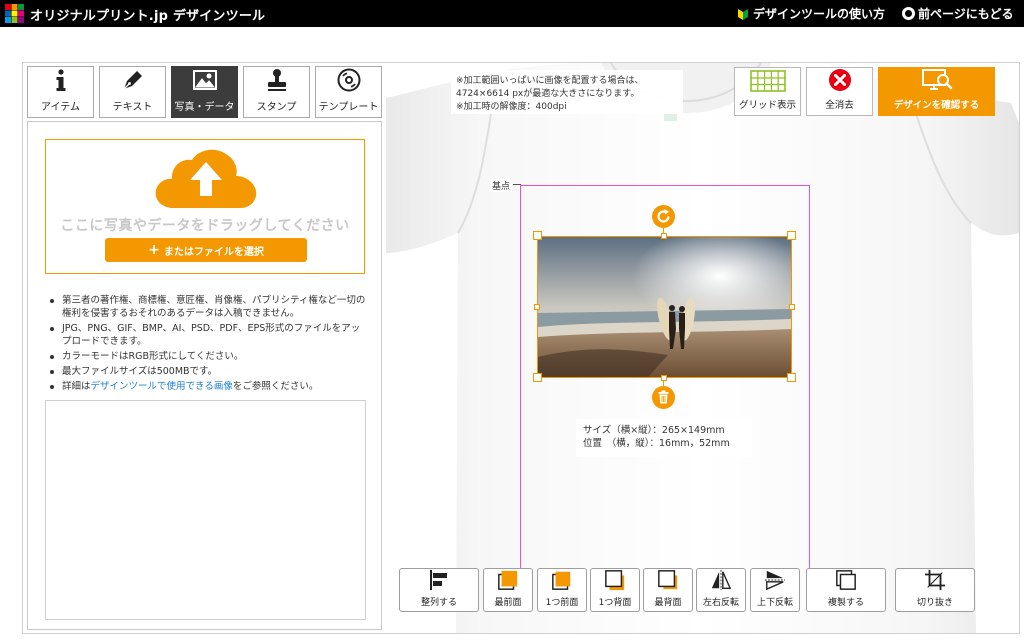 This screenshot has height=639, width=1024. I want to click on crop-button: 切り抜き, so click(935, 590).